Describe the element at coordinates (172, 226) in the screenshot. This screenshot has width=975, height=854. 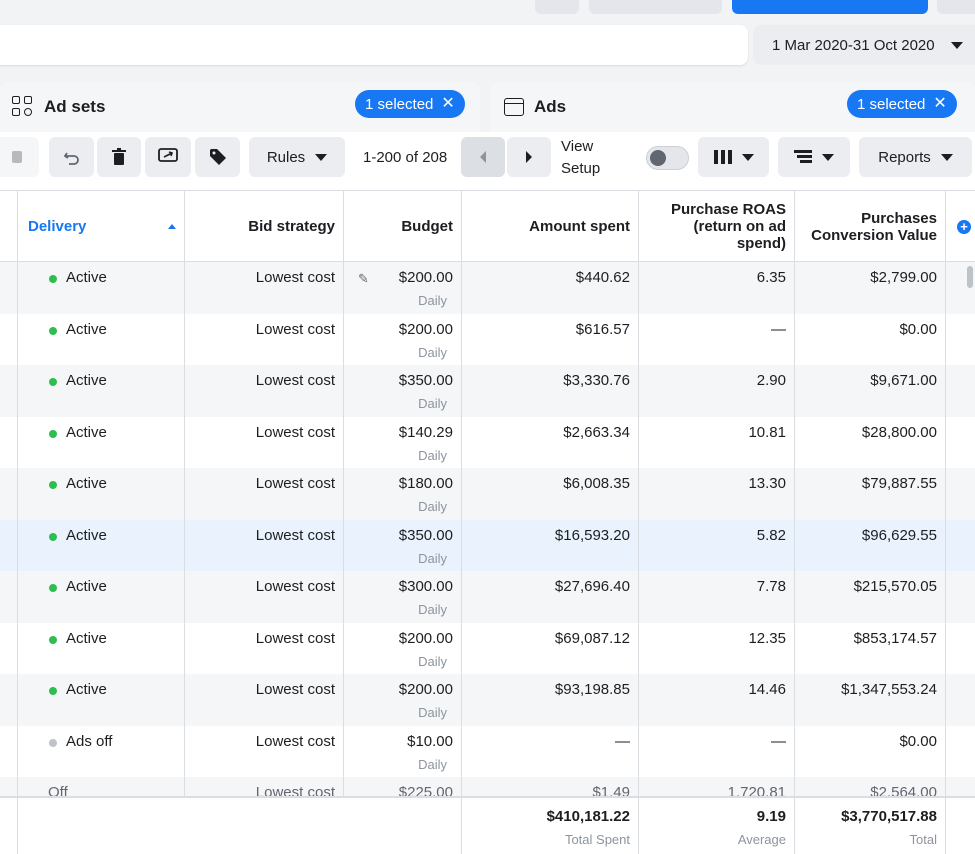
I see `sort-ascending-icon` at that location.